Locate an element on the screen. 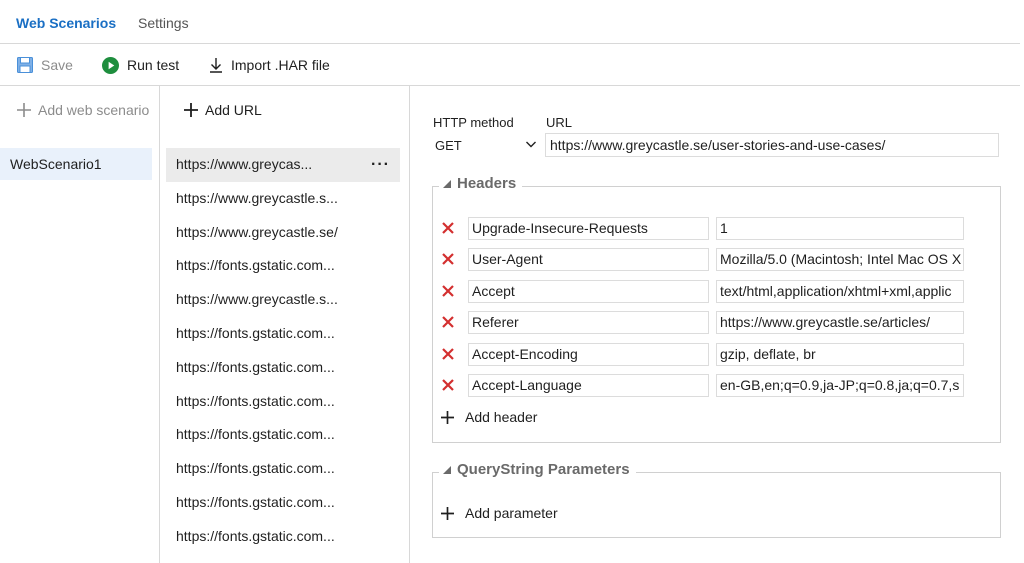 Image resolution: width=1024 pixels, height=563 pixels. header-value-input: https://www.greycastle.se/articles/ is located at coordinates (840, 323).